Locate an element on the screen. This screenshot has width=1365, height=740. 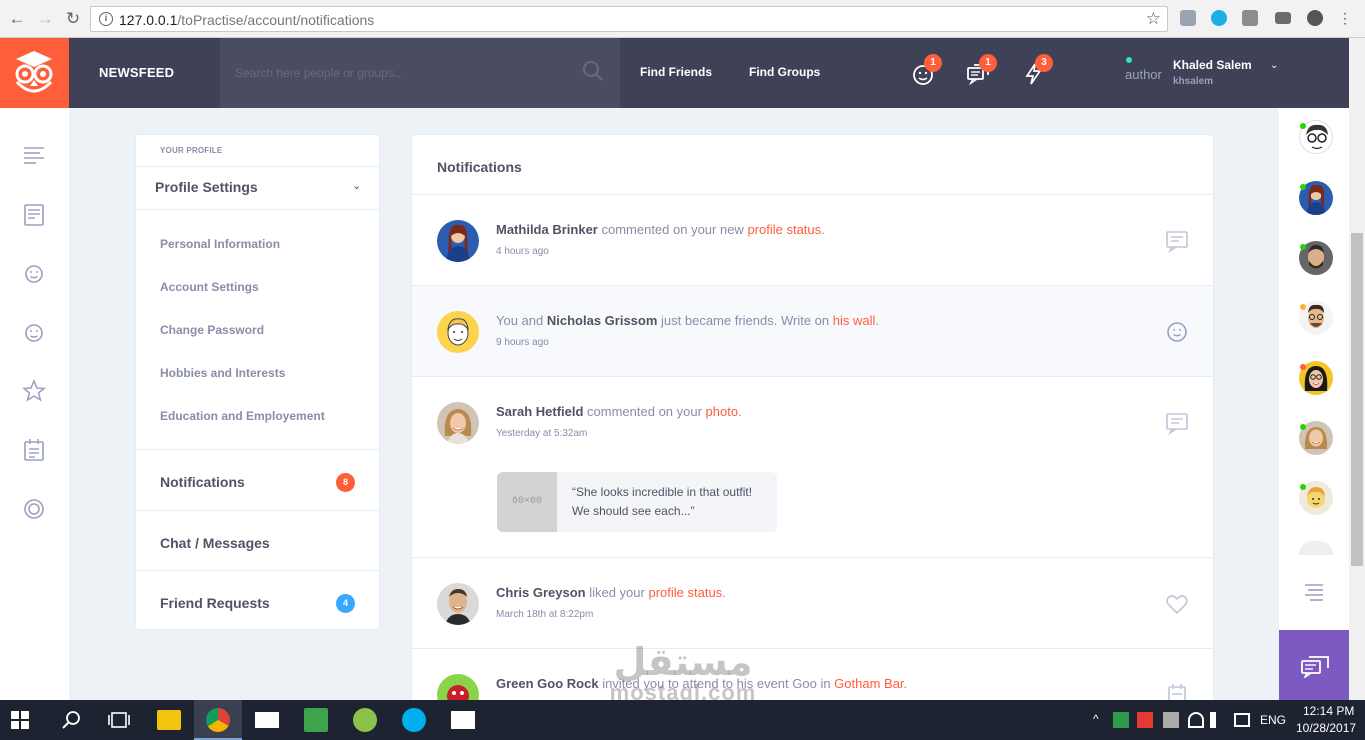
tray-app-icon is located at coordinates (1121, 720).